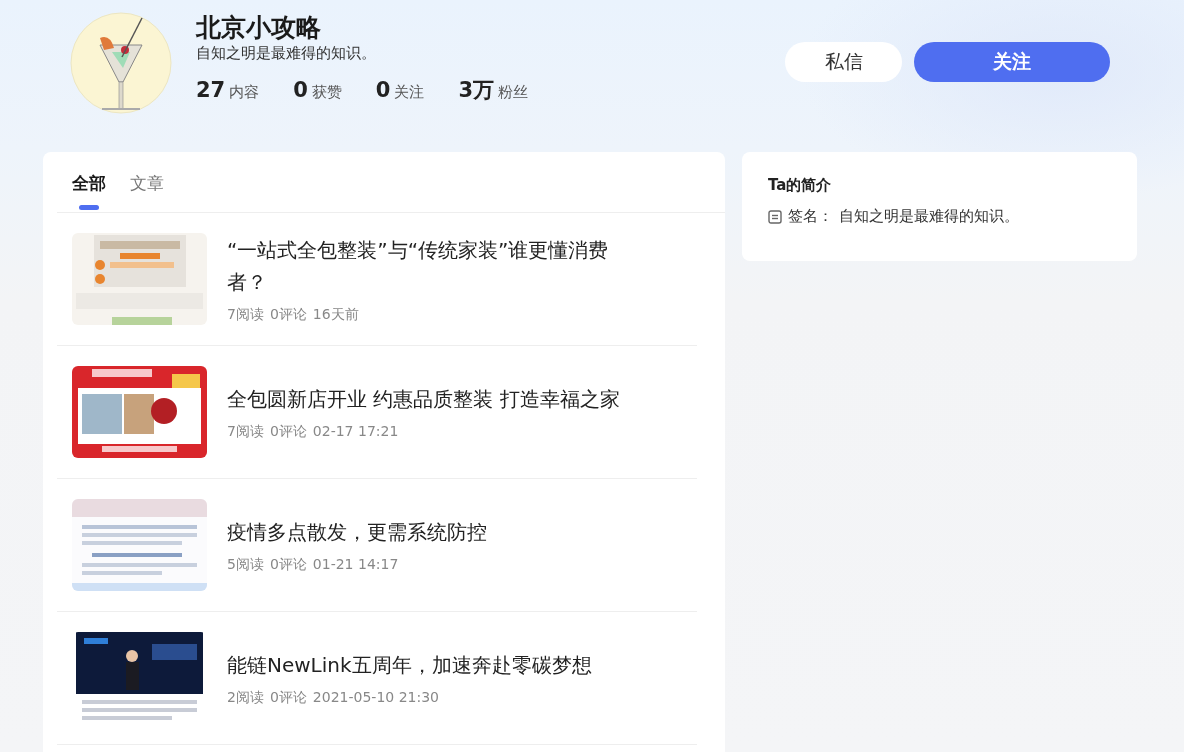  I want to click on tab: 文章, so click(147, 182).